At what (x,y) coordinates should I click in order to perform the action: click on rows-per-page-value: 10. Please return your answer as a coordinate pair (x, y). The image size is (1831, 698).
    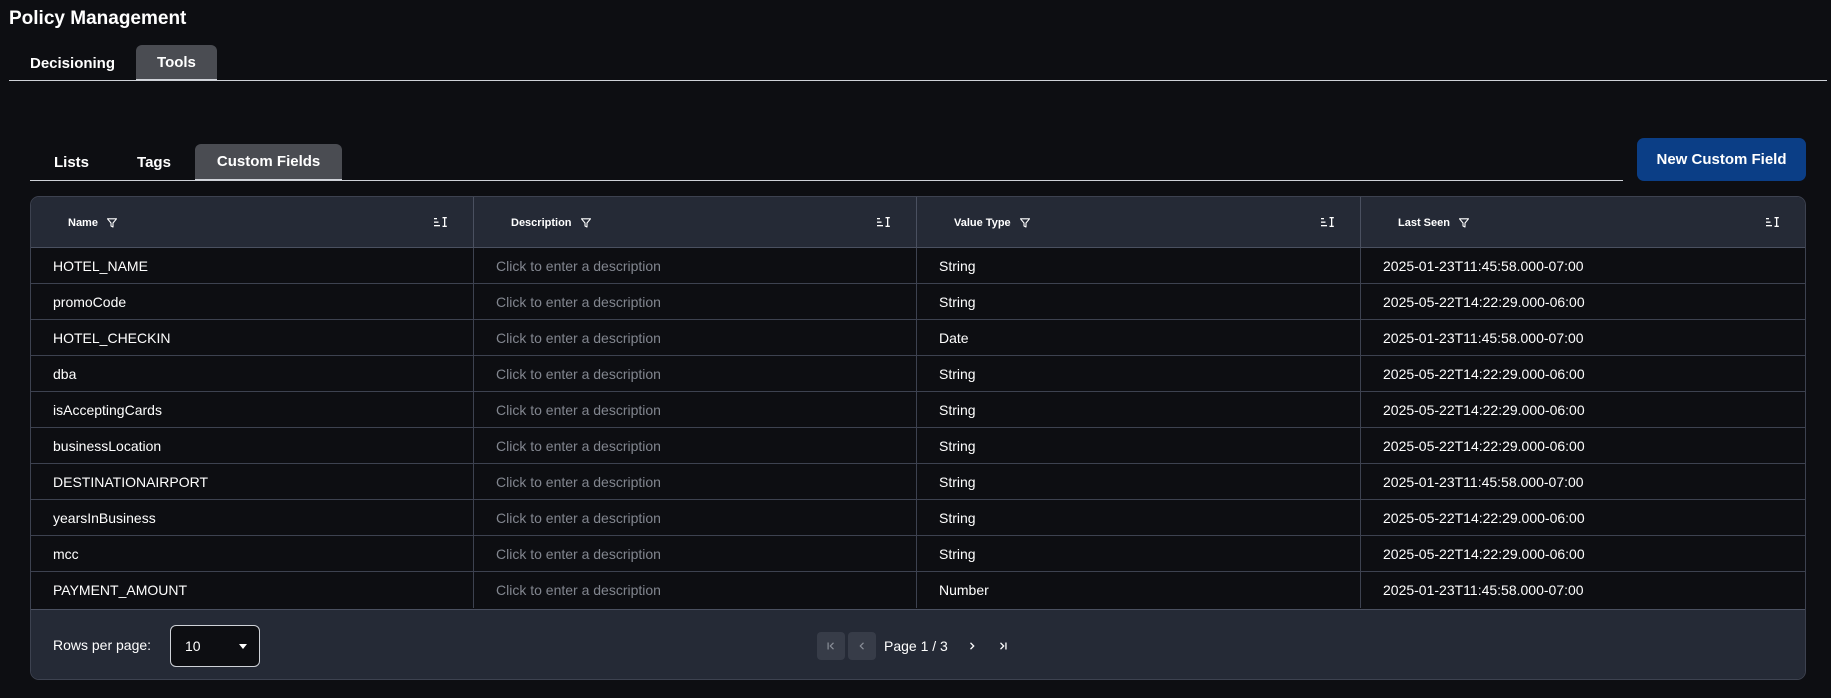
    Looking at the image, I should click on (193, 646).